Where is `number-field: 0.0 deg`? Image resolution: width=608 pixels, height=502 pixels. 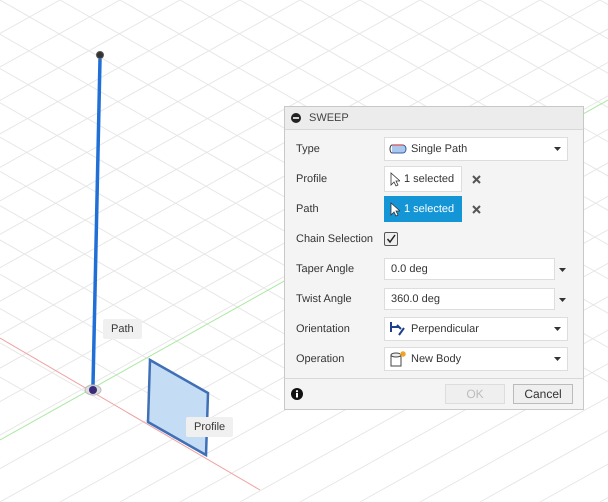
number-field: 0.0 deg is located at coordinates (469, 269).